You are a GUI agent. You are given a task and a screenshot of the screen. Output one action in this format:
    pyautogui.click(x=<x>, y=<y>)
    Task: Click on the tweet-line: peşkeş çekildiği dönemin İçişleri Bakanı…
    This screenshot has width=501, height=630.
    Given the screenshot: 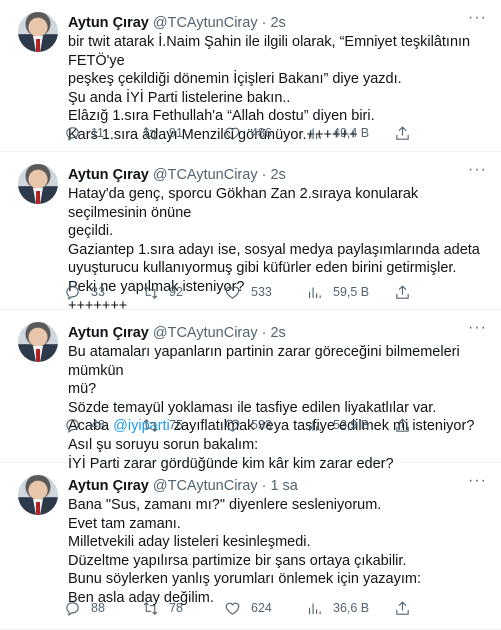 What is the action you would take?
    pyautogui.click(x=235, y=79)
    